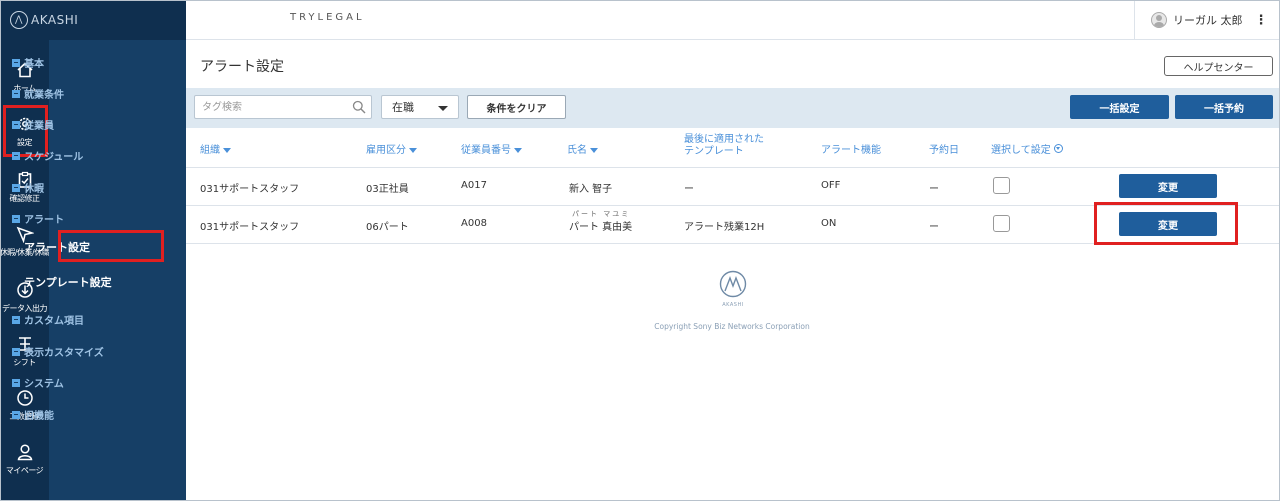 Image resolution: width=1280 pixels, height=501 pixels. What do you see at coordinates (733, 284) in the screenshot?
I see `akashi-footer-logo-icon` at bounding box center [733, 284].